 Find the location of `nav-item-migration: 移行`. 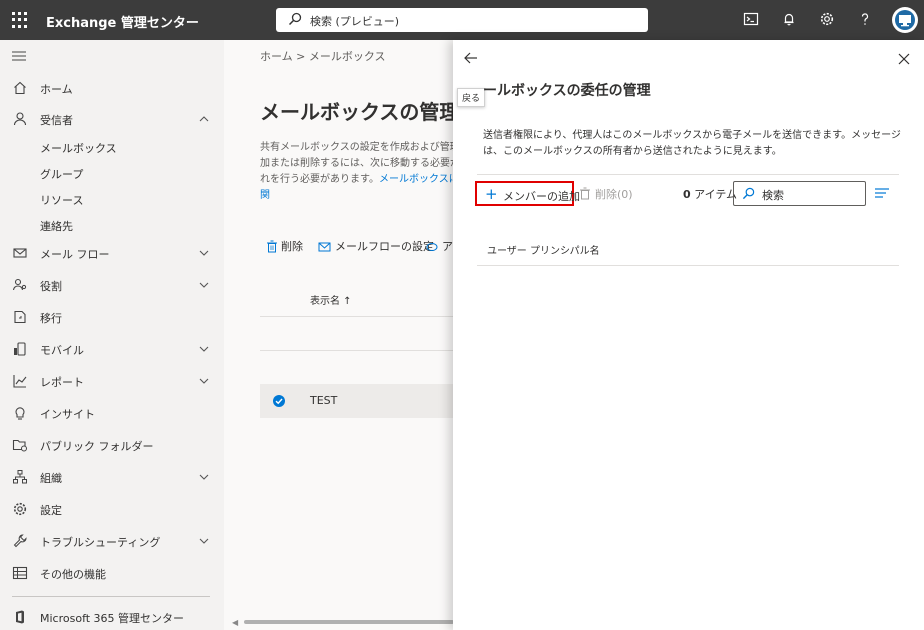

nav-item-migration: 移行 is located at coordinates (112, 317).